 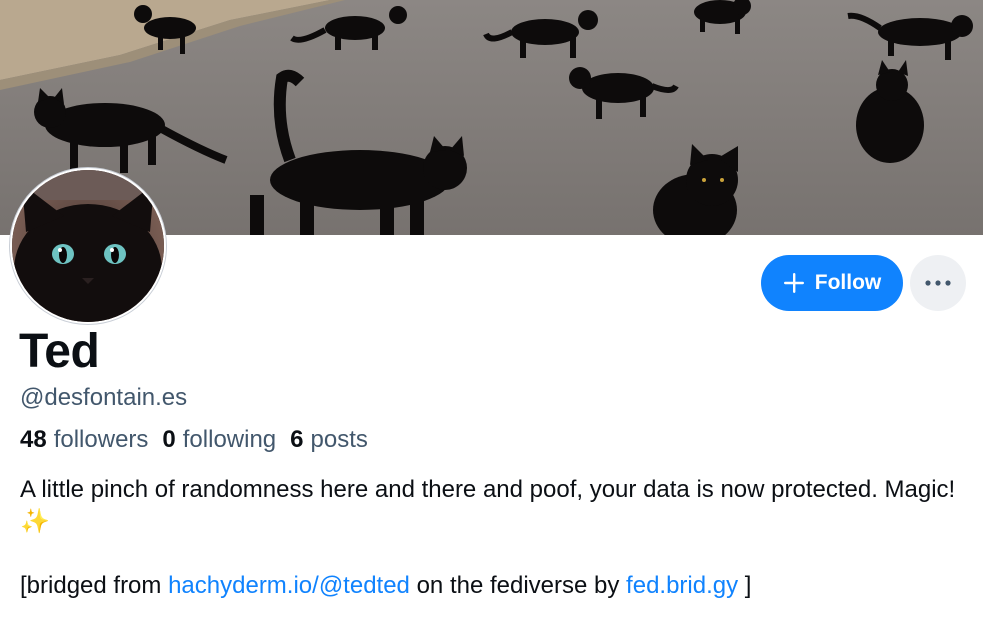 What do you see at coordinates (745, 585) in the screenshot?
I see `bio-bridge-suffix: ]` at bounding box center [745, 585].